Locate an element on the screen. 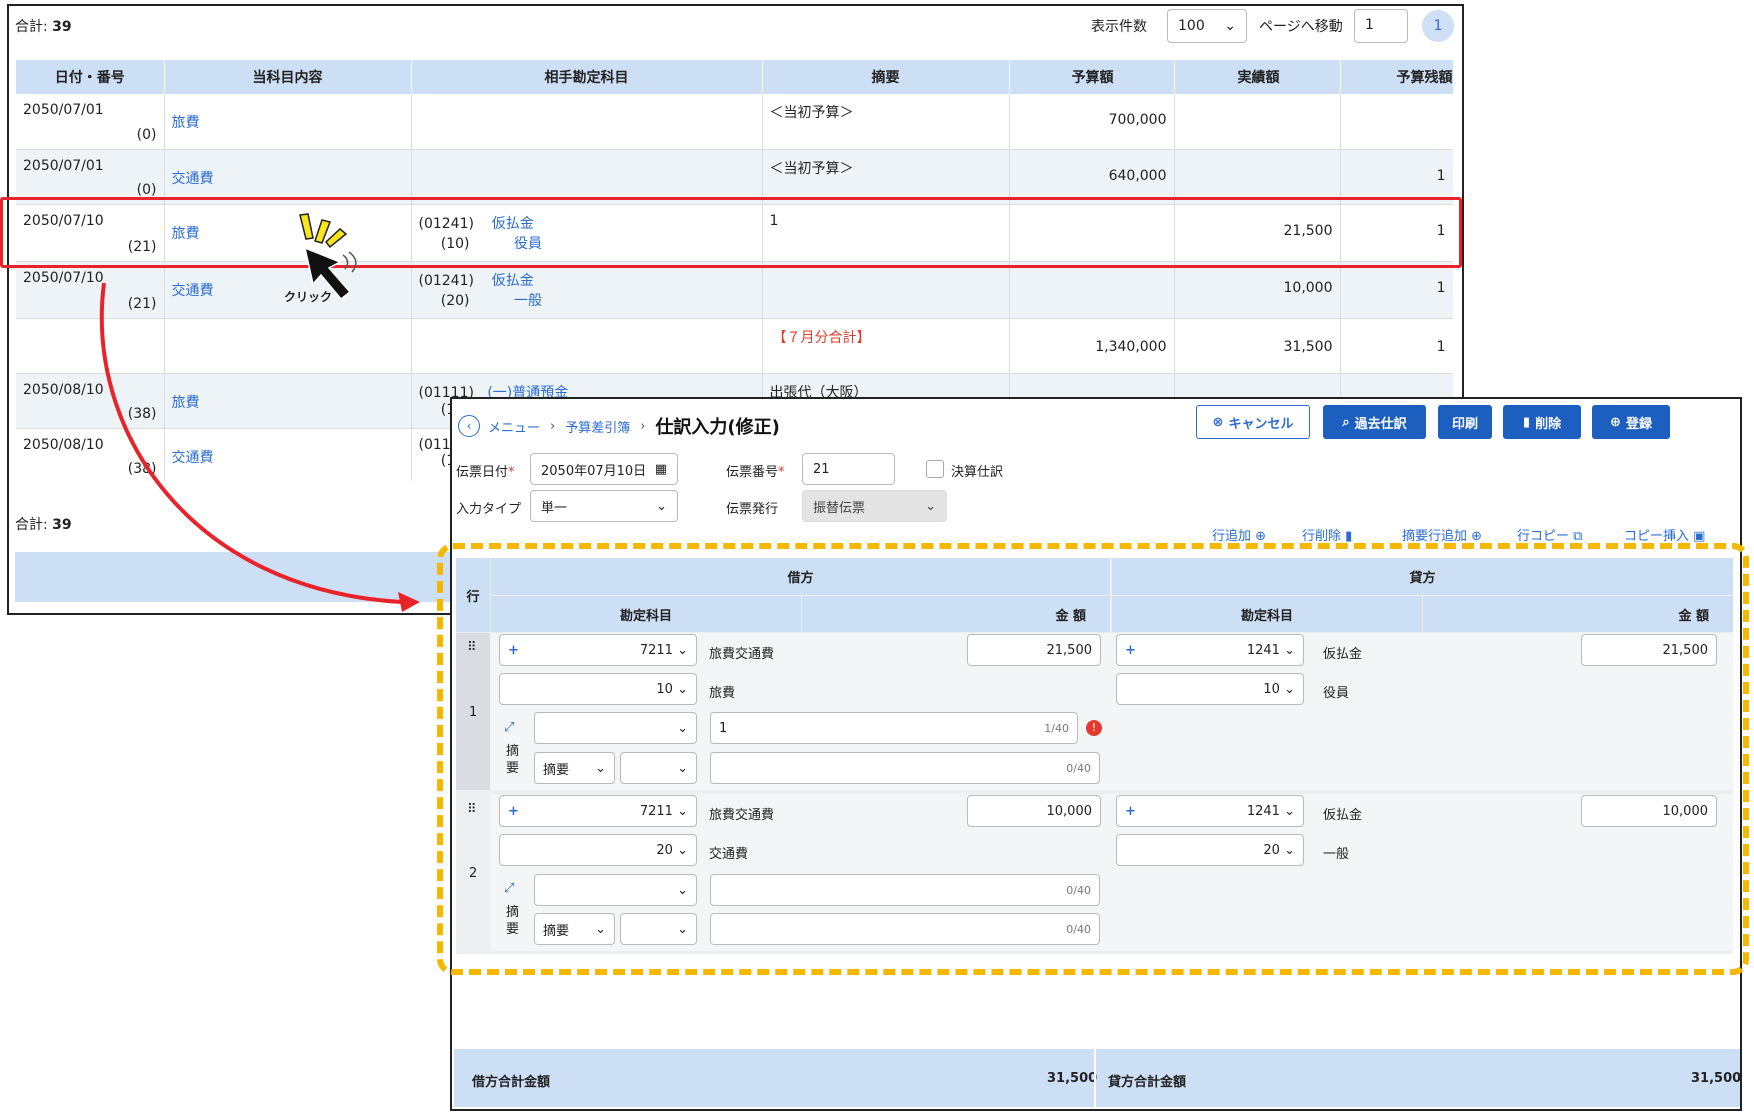 Image resolution: width=1754 pixels, height=1117 pixels. register-button: ⊕ 登録 is located at coordinates (1631, 422).